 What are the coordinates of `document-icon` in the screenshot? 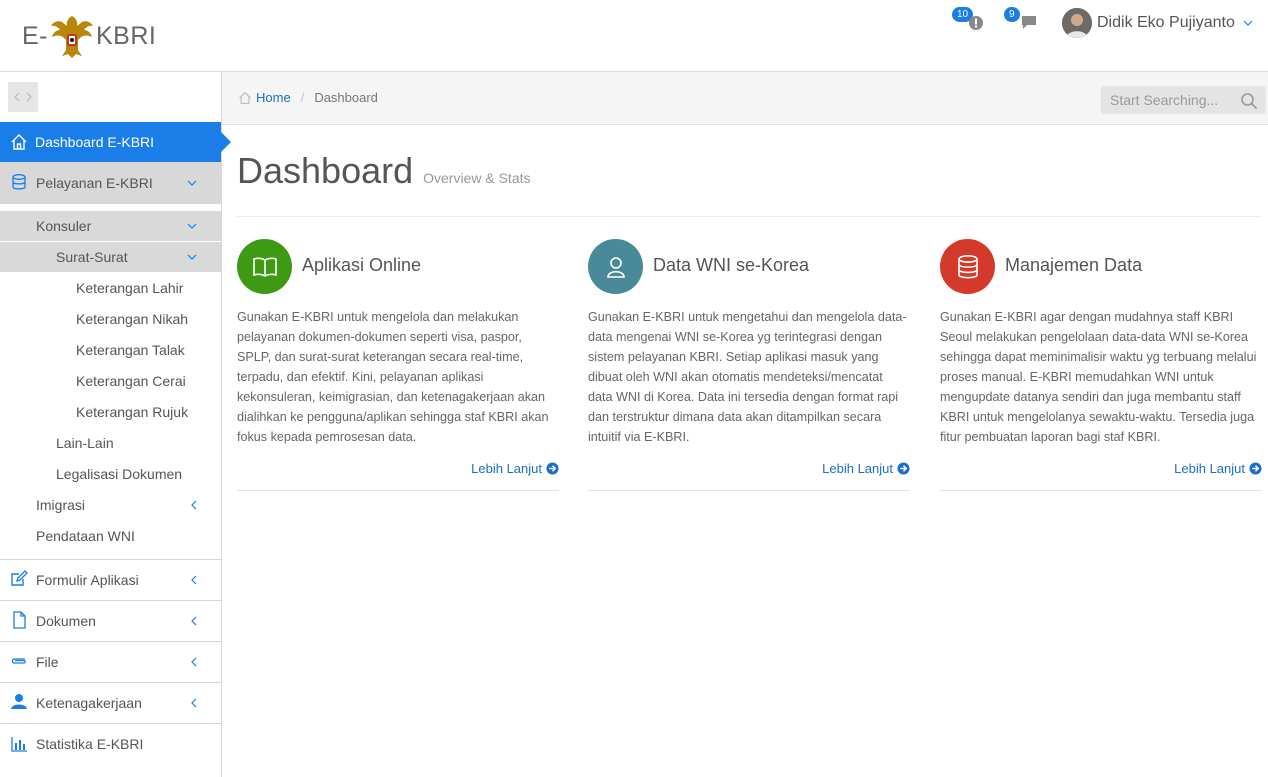 It's located at (19, 620).